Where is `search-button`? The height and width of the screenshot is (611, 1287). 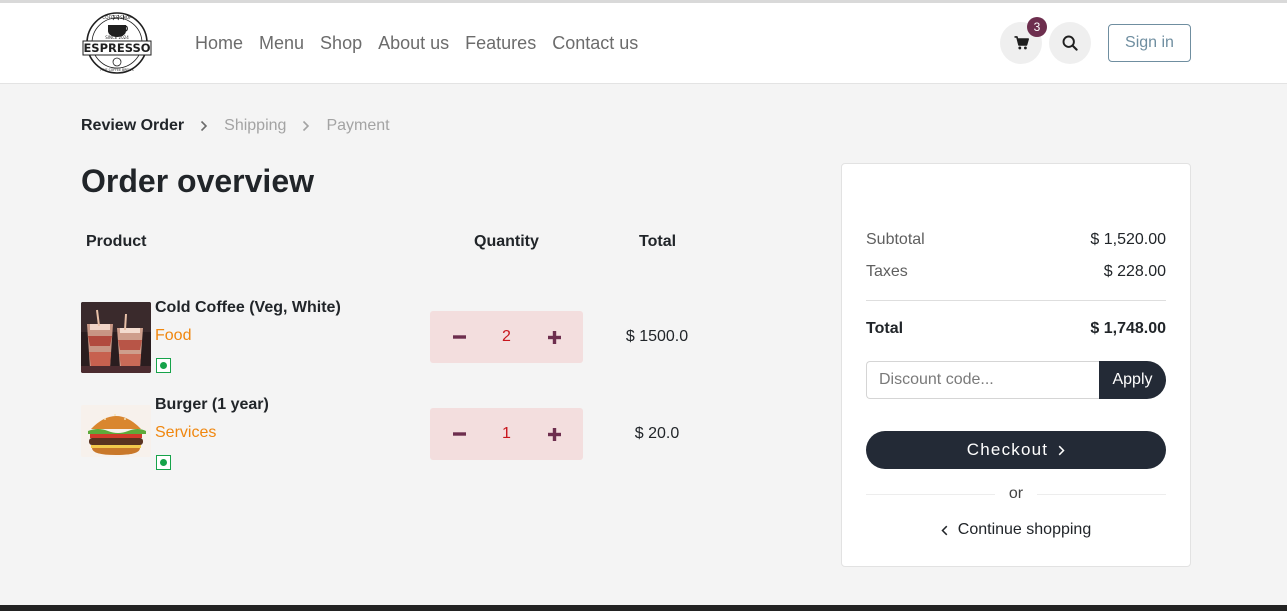 search-button is located at coordinates (1070, 43).